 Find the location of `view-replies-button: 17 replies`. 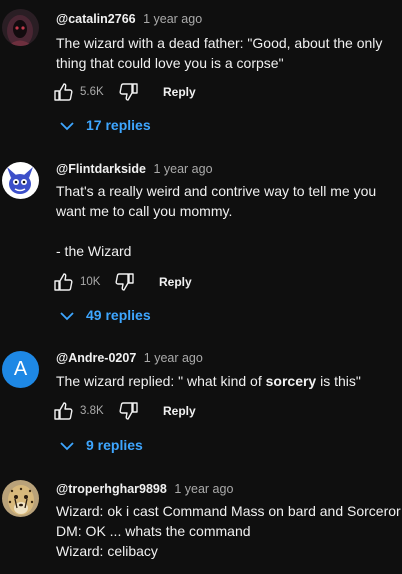

view-replies-button: 17 replies is located at coordinates (105, 125).